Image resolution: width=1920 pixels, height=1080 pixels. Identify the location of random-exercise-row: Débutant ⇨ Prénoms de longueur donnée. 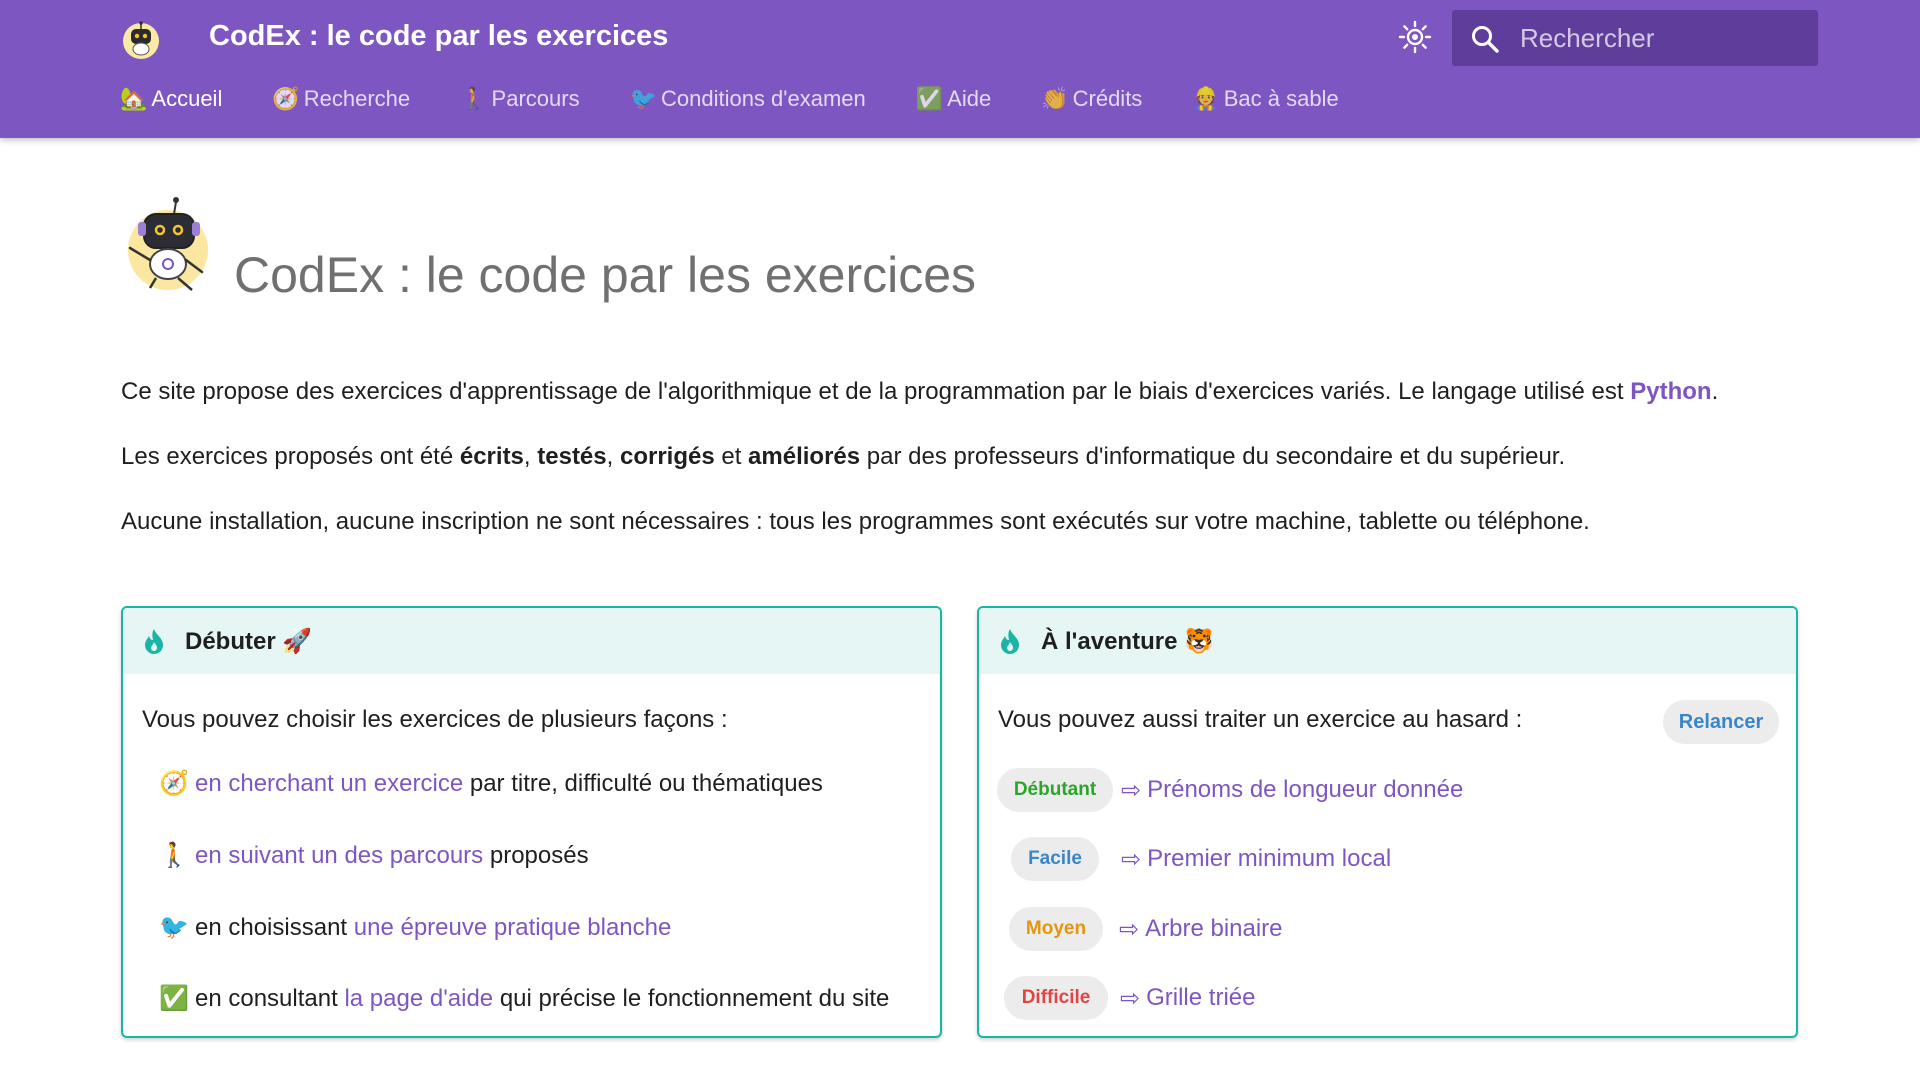
(1230, 790).